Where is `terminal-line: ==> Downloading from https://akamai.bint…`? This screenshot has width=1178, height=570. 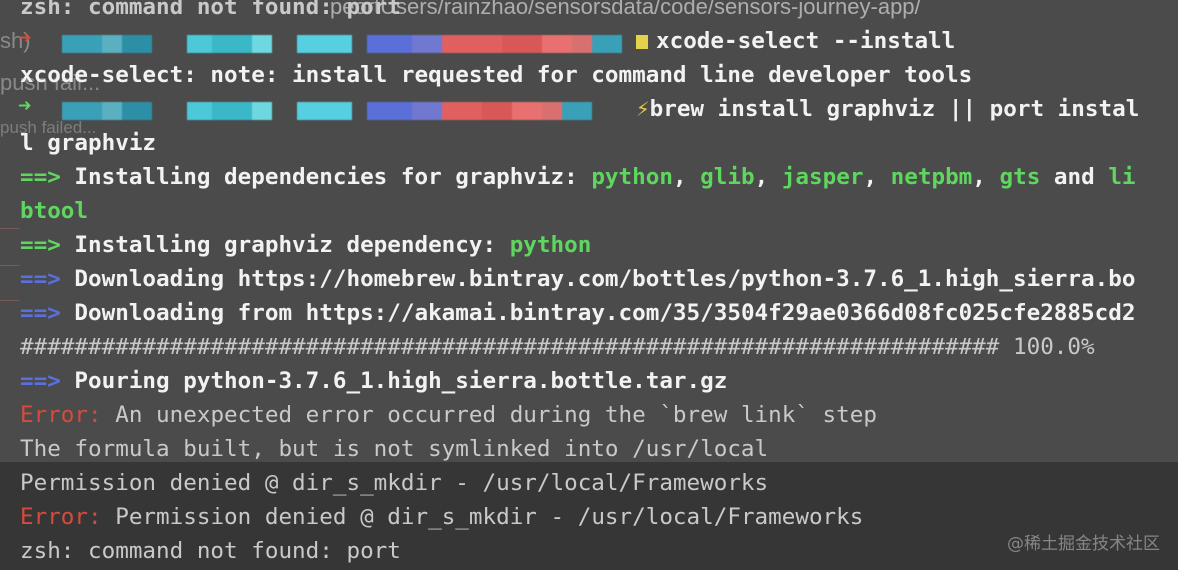
terminal-line: ==> Downloading from https://akamai.bint… is located at coordinates (577, 313).